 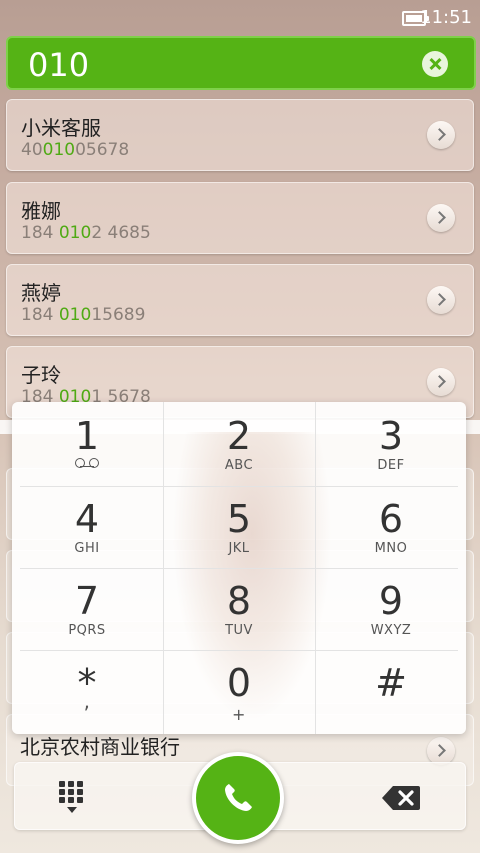 What do you see at coordinates (41, 375) in the screenshot?
I see `contact-name: 子玲` at bounding box center [41, 375].